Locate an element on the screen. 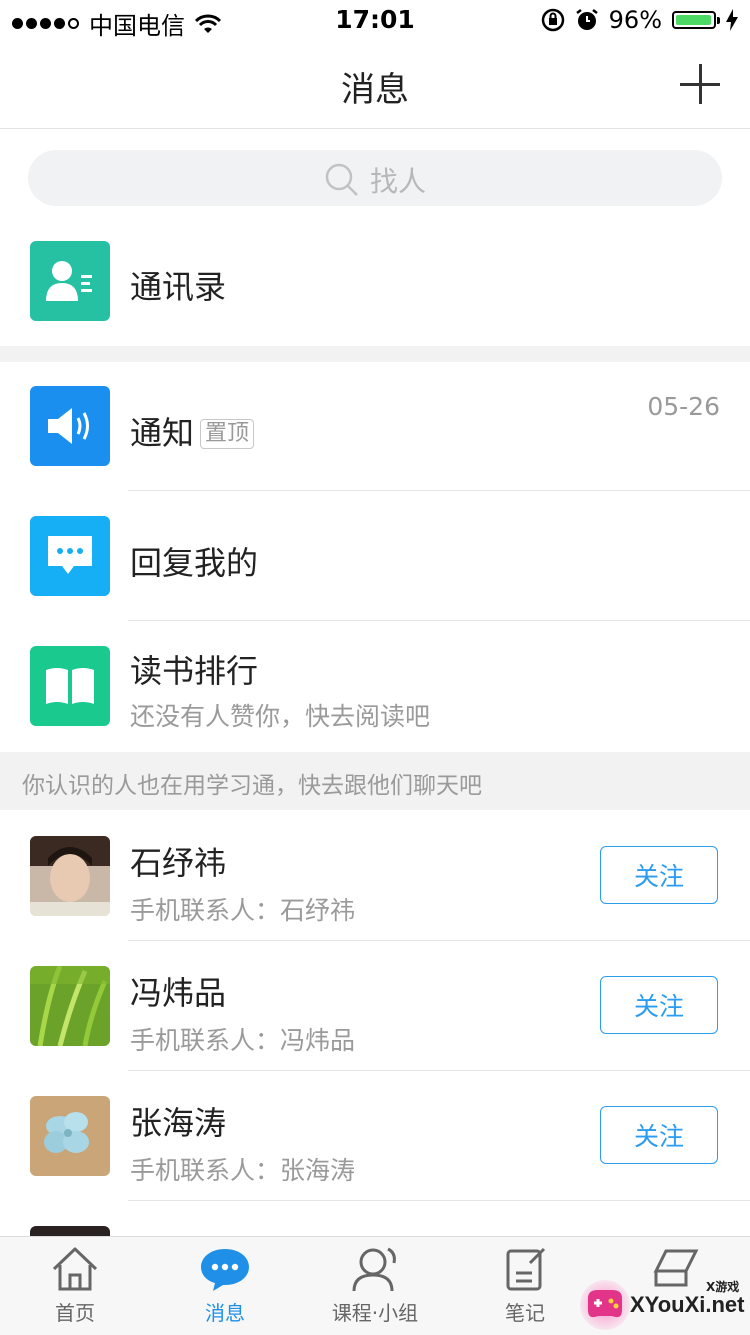 The height and width of the screenshot is (1335, 750). gamepad-icon is located at coordinates (605, 1305).